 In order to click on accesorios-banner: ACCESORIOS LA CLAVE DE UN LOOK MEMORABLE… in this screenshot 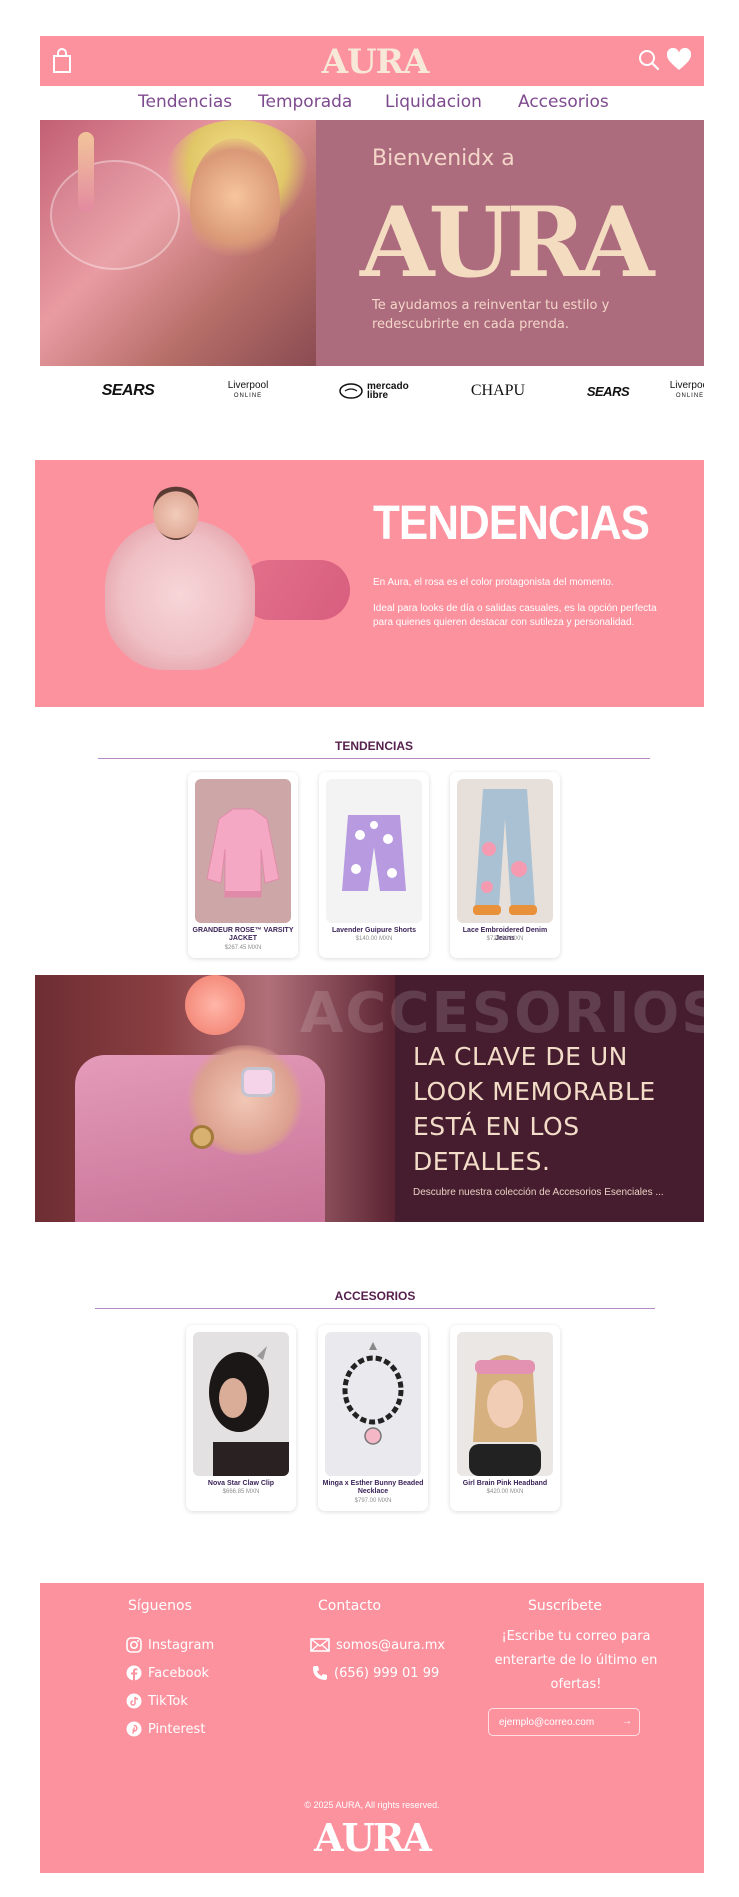, I will do `click(369, 1098)`.